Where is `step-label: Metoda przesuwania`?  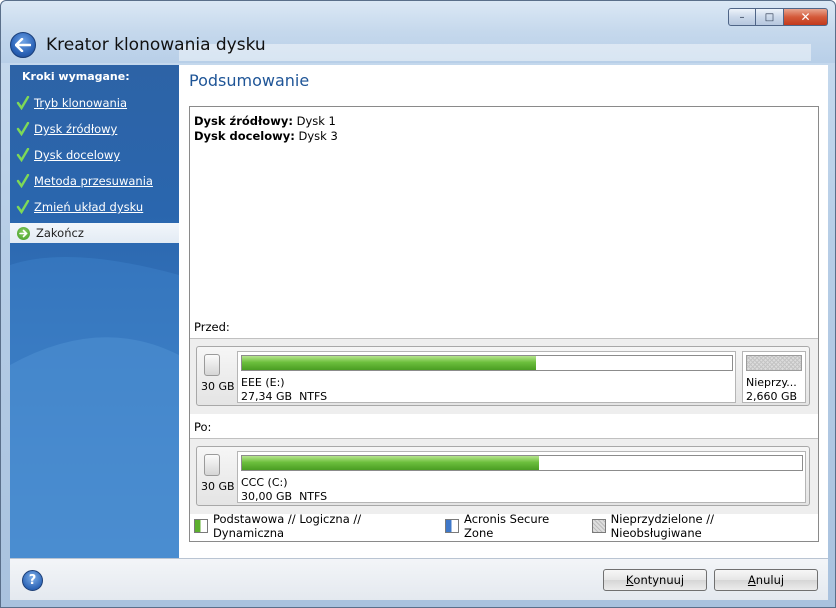
step-label: Metoda przesuwania is located at coordinates (93, 181).